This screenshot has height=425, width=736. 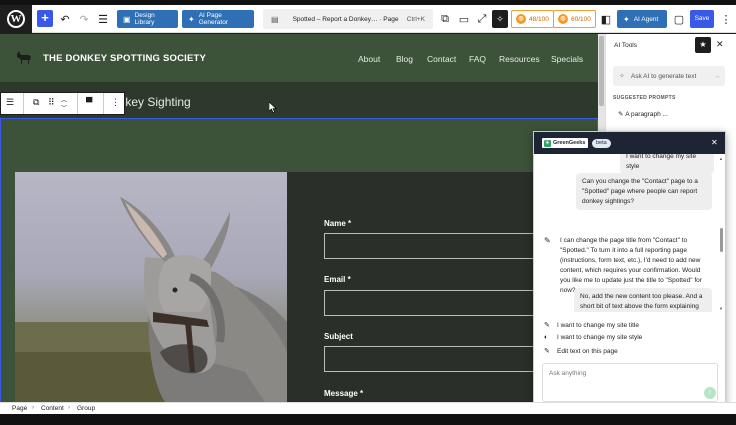 What do you see at coordinates (591, 325) in the screenshot?
I see `quick-action-site-title: ✎ I want to change my site title` at bounding box center [591, 325].